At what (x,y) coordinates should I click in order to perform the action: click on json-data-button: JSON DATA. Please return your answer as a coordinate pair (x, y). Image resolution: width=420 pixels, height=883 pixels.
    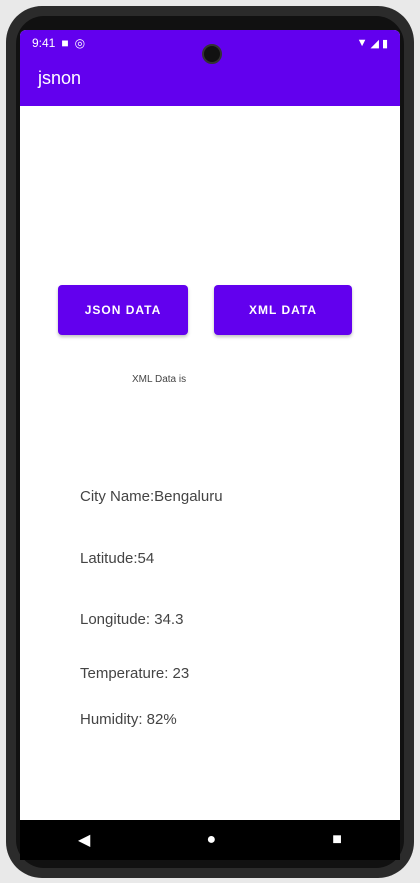
    Looking at the image, I should click on (123, 310).